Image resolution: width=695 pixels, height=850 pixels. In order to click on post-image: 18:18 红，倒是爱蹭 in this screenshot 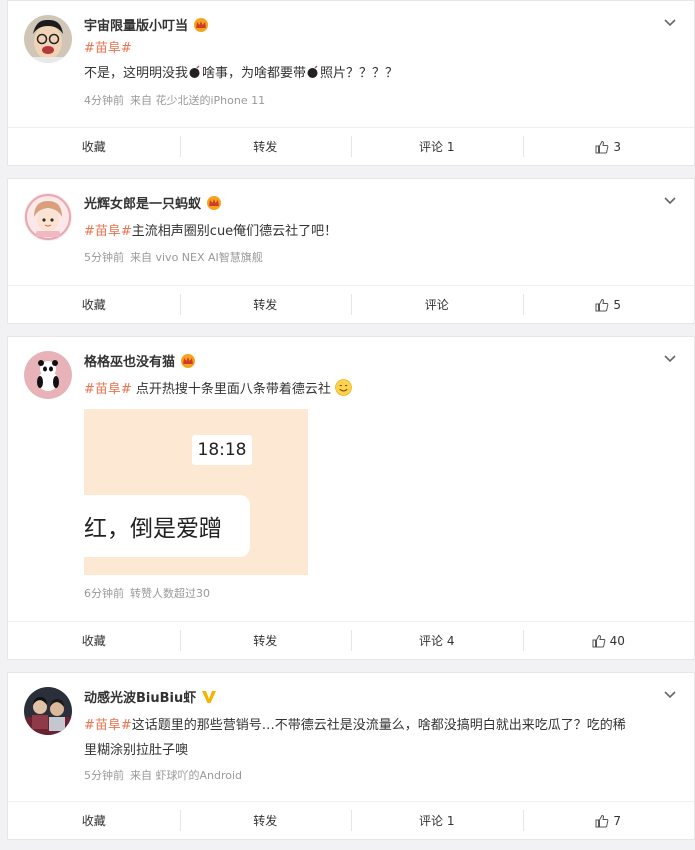, I will do `click(196, 492)`.